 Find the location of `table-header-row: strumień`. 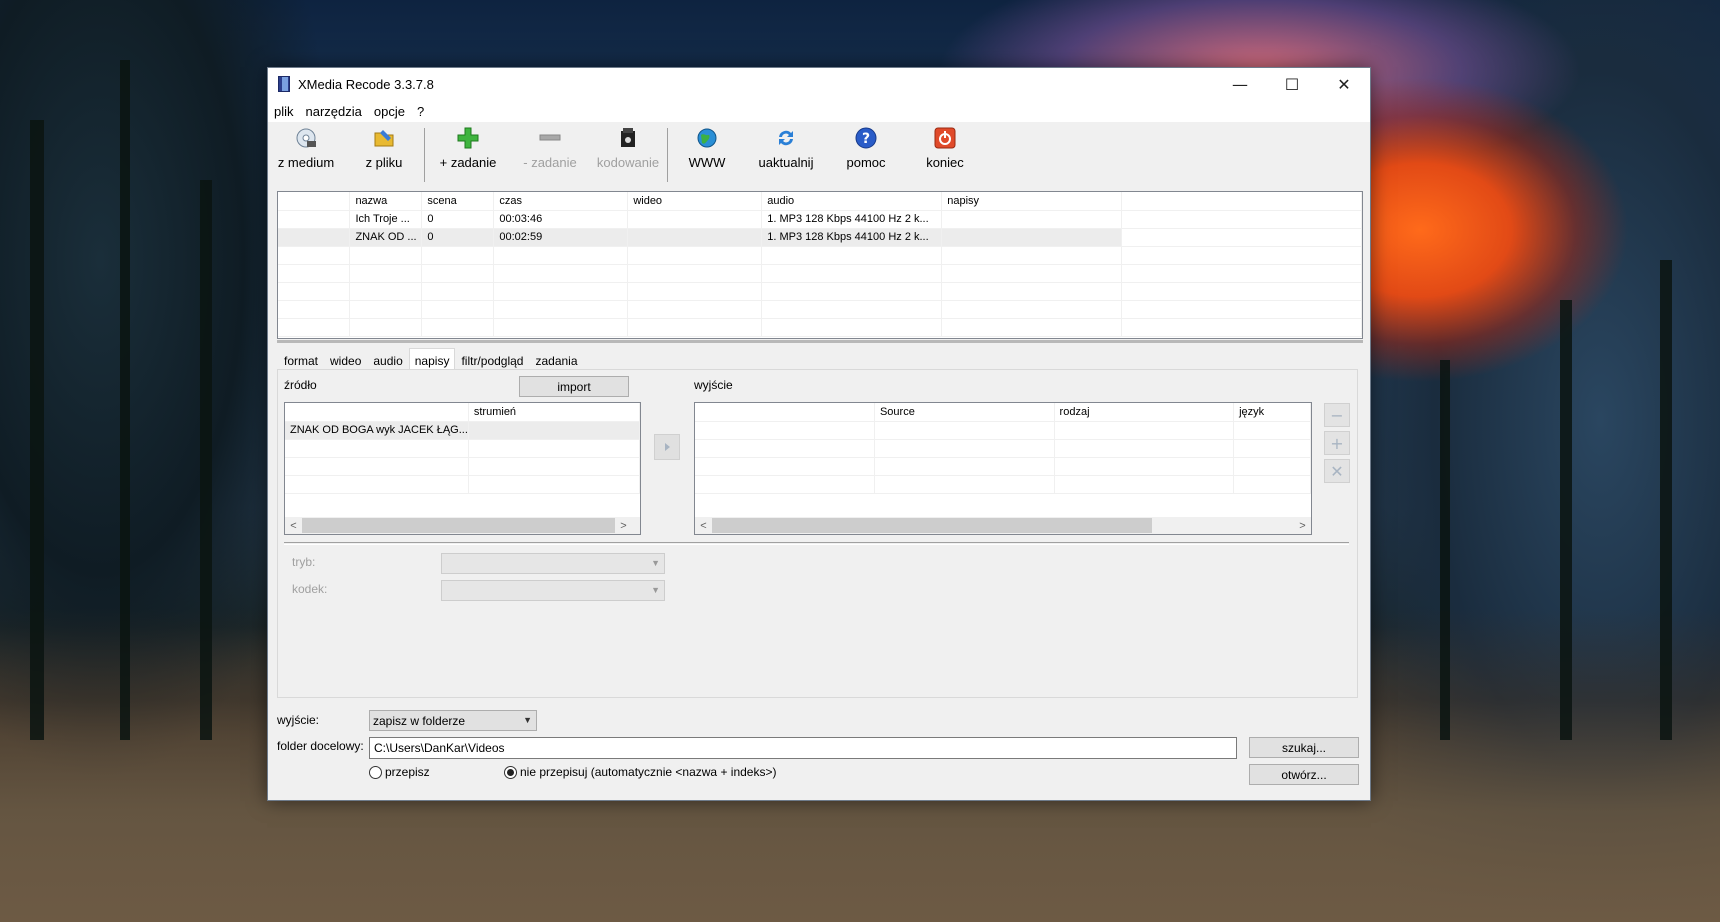

table-header-row: strumień is located at coordinates (462, 412).